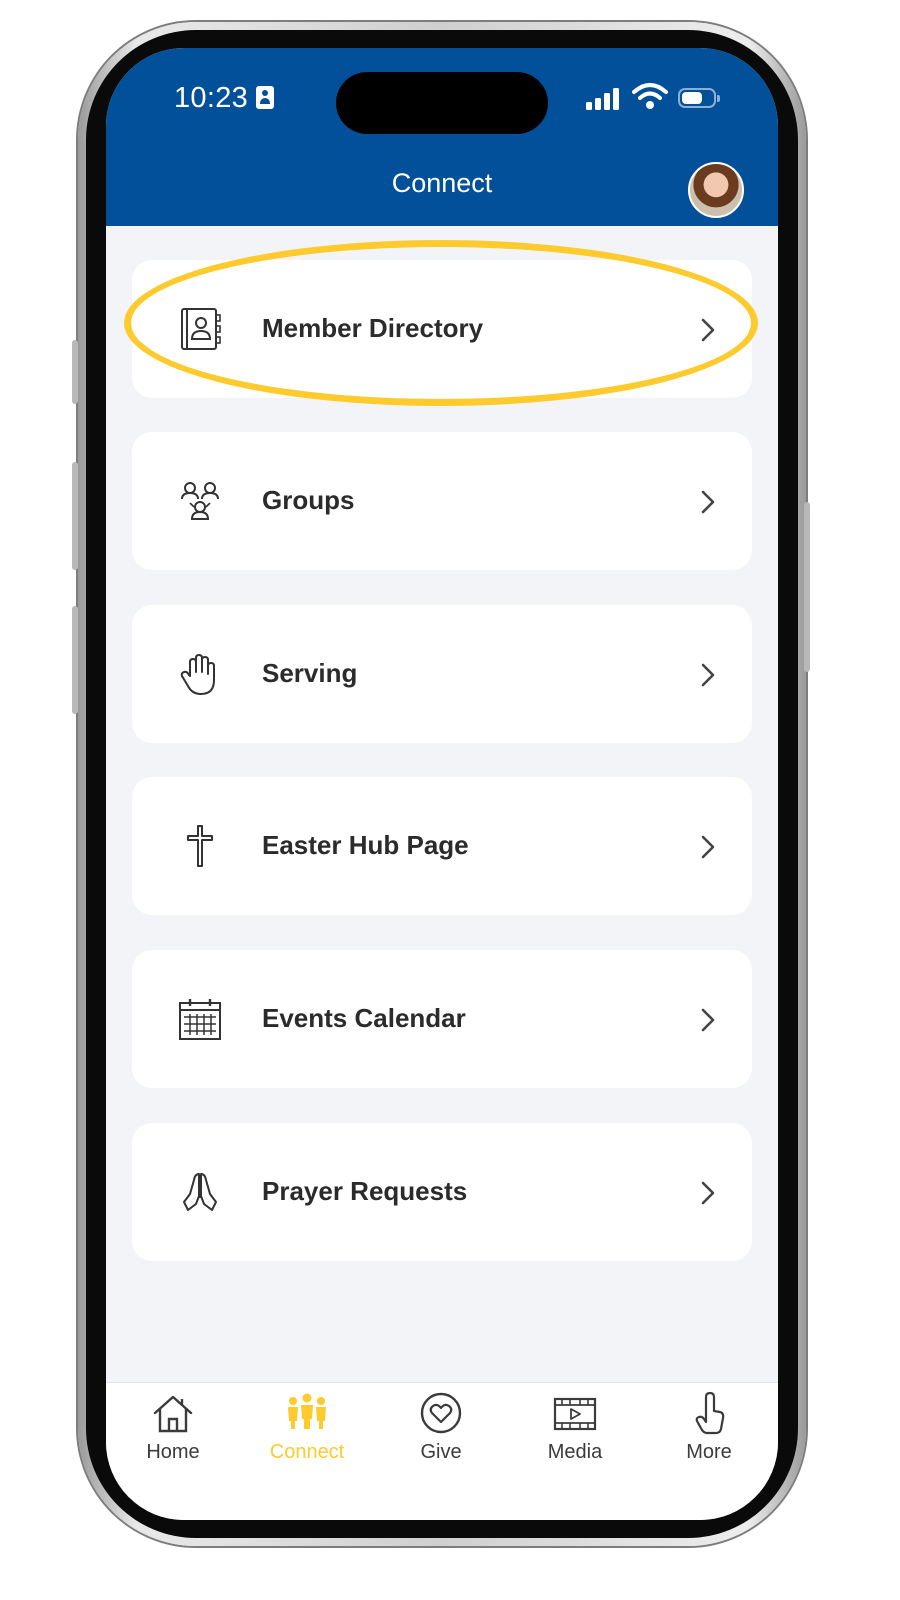  I want to click on raised-hand-icon, so click(197, 674).